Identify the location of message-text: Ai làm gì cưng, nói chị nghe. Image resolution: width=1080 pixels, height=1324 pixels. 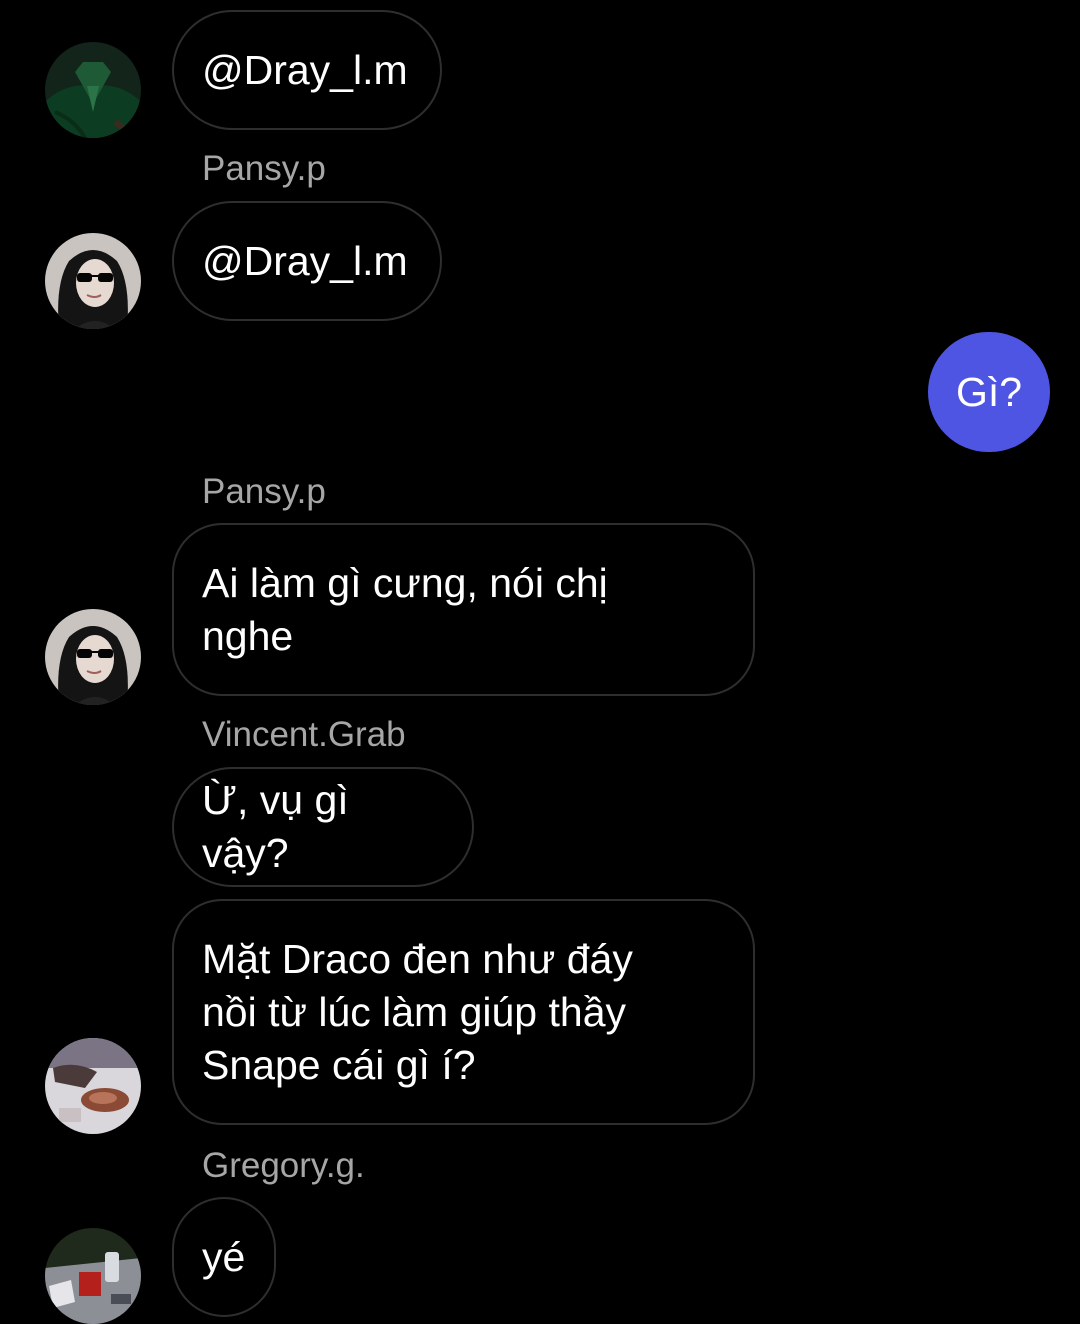
(405, 609).